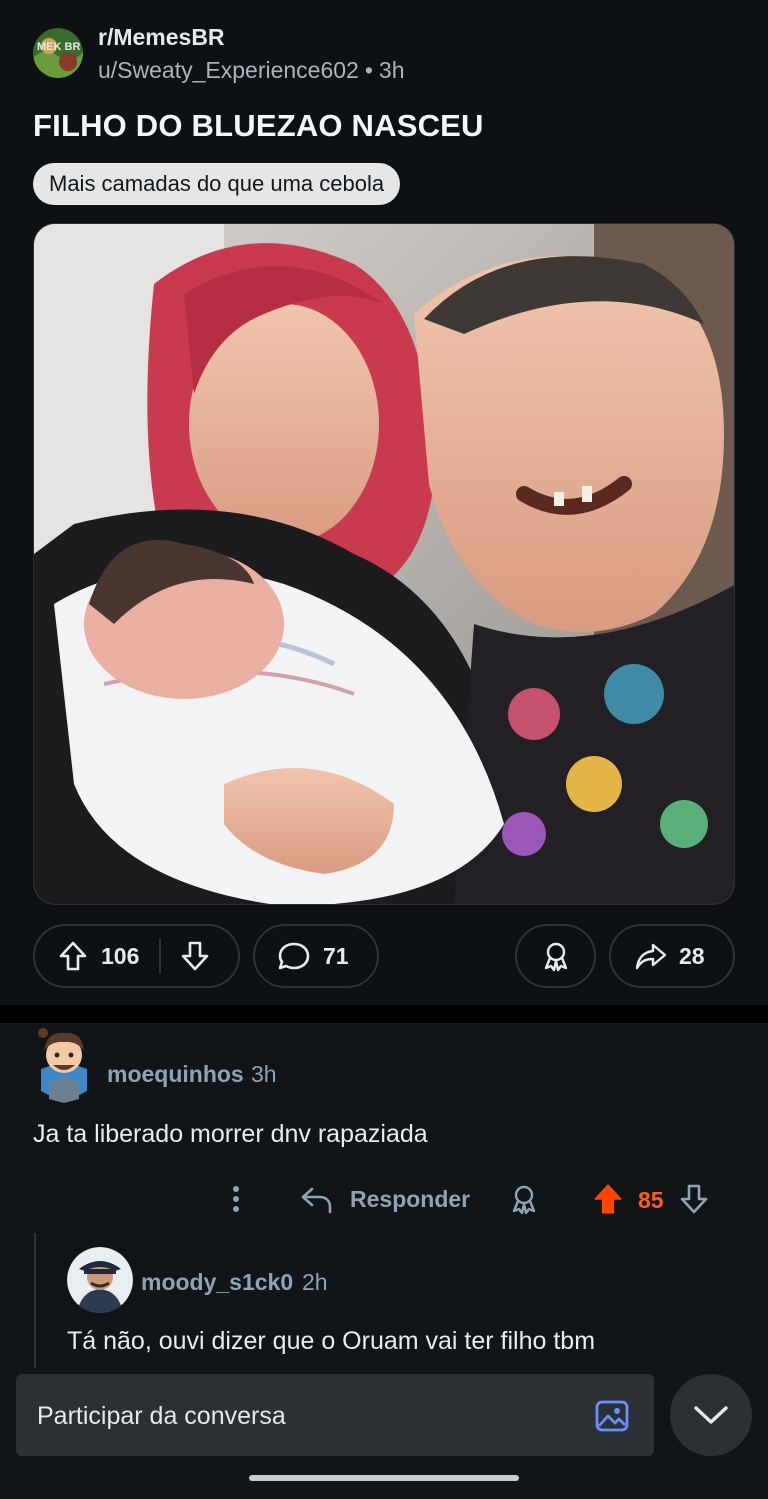 The width and height of the screenshot is (768, 1499). Describe the element at coordinates (228, 70) in the screenshot. I see `post-author: u/Sweaty_Experience602` at that location.